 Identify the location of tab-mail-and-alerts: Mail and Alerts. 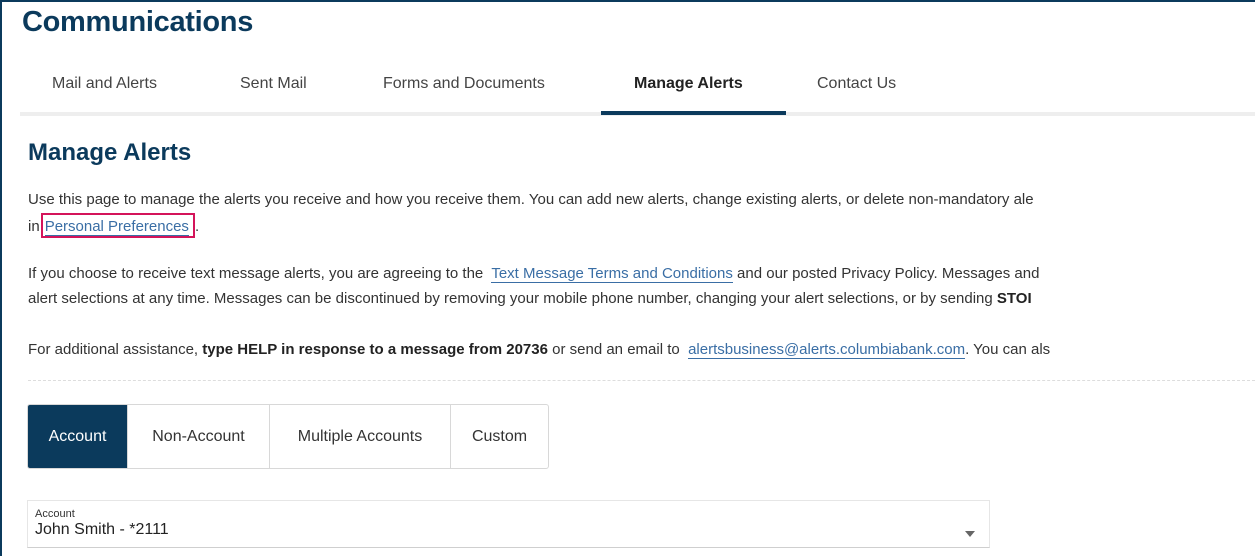
(104, 84).